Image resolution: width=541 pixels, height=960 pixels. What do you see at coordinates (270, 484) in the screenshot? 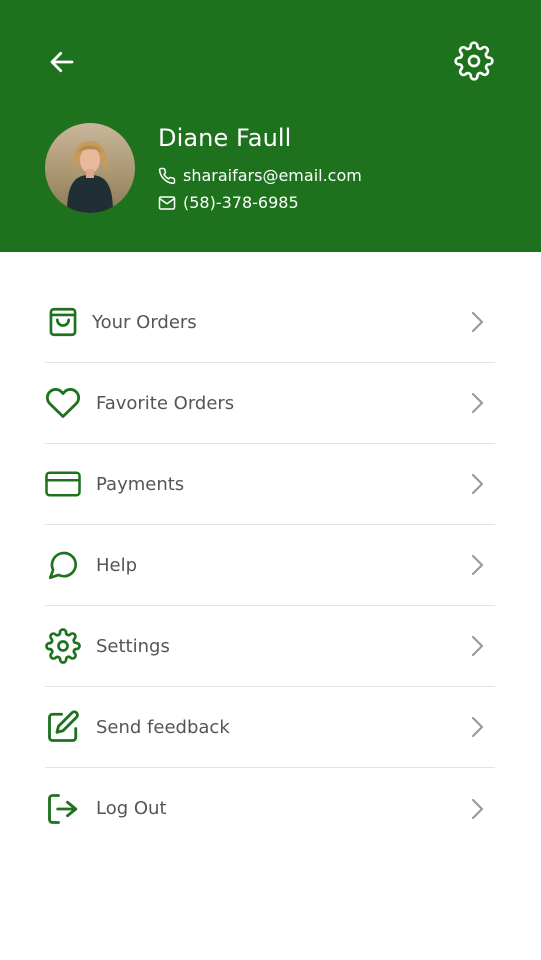
I see `menu-item-payments: Payments` at bounding box center [270, 484].